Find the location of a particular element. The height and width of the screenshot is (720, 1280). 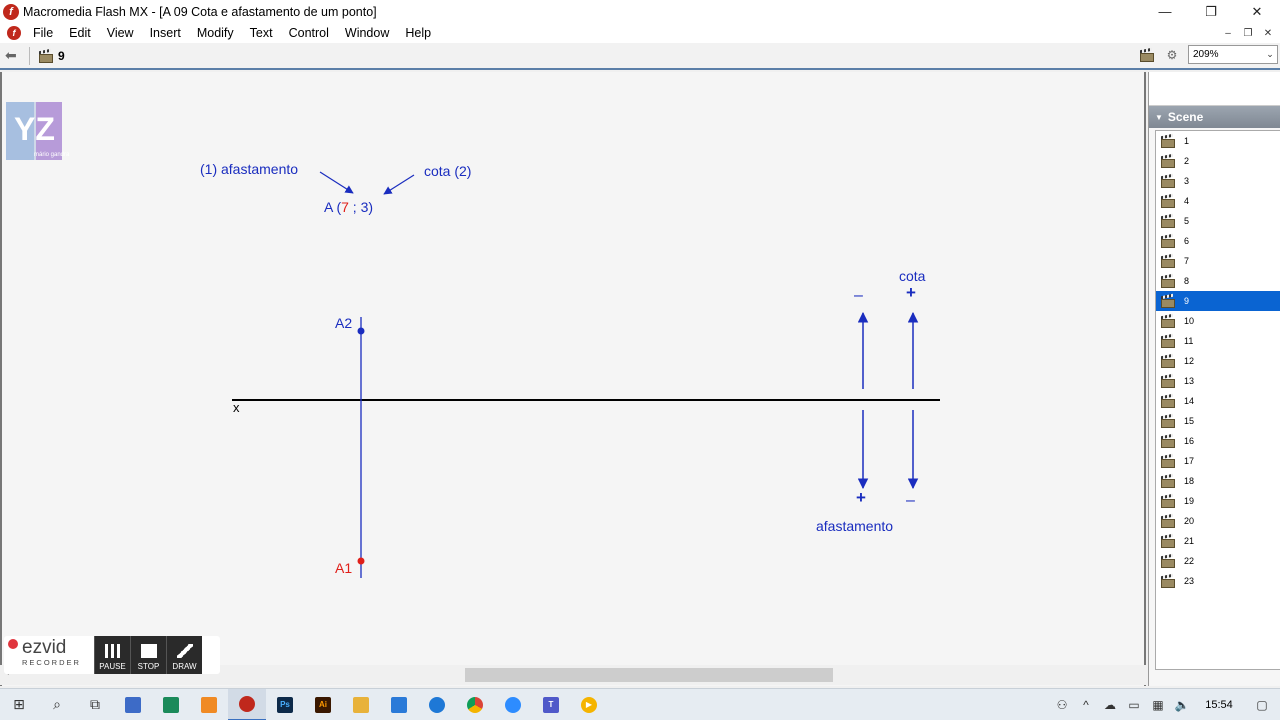

video-camera-icon is located at coordinates (513, 704).